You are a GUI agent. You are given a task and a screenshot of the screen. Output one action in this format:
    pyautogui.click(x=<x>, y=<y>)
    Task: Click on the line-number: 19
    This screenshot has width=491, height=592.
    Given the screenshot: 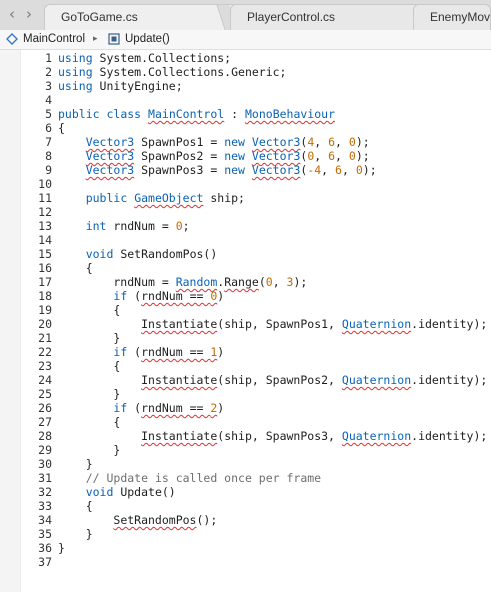 What is the action you would take?
    pyautogui.click(x=45, y=310)
    